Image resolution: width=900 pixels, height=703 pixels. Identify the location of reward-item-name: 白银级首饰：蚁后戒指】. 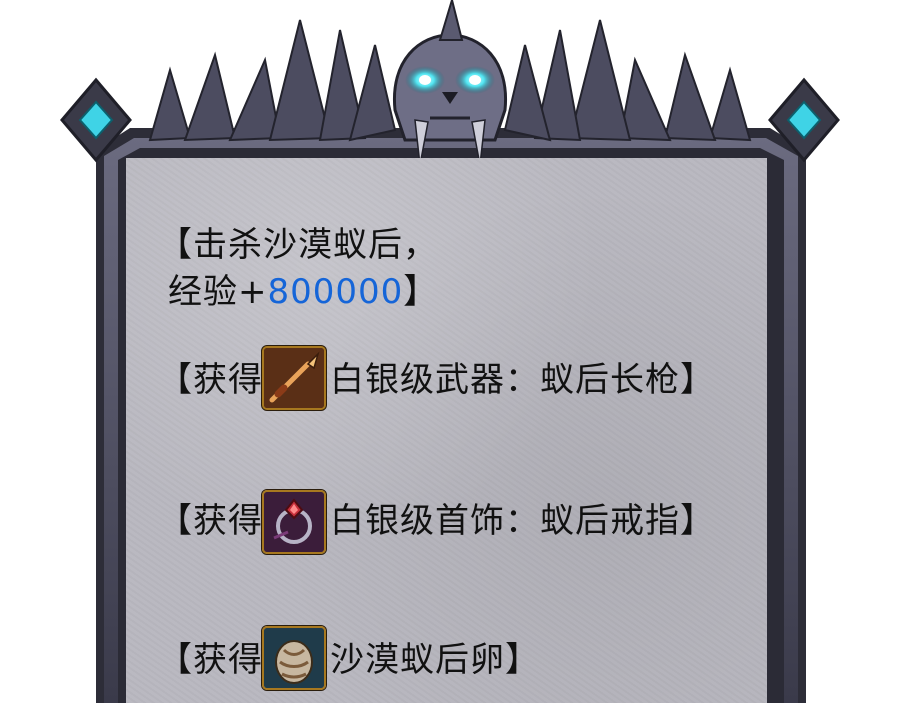
(522, 521).